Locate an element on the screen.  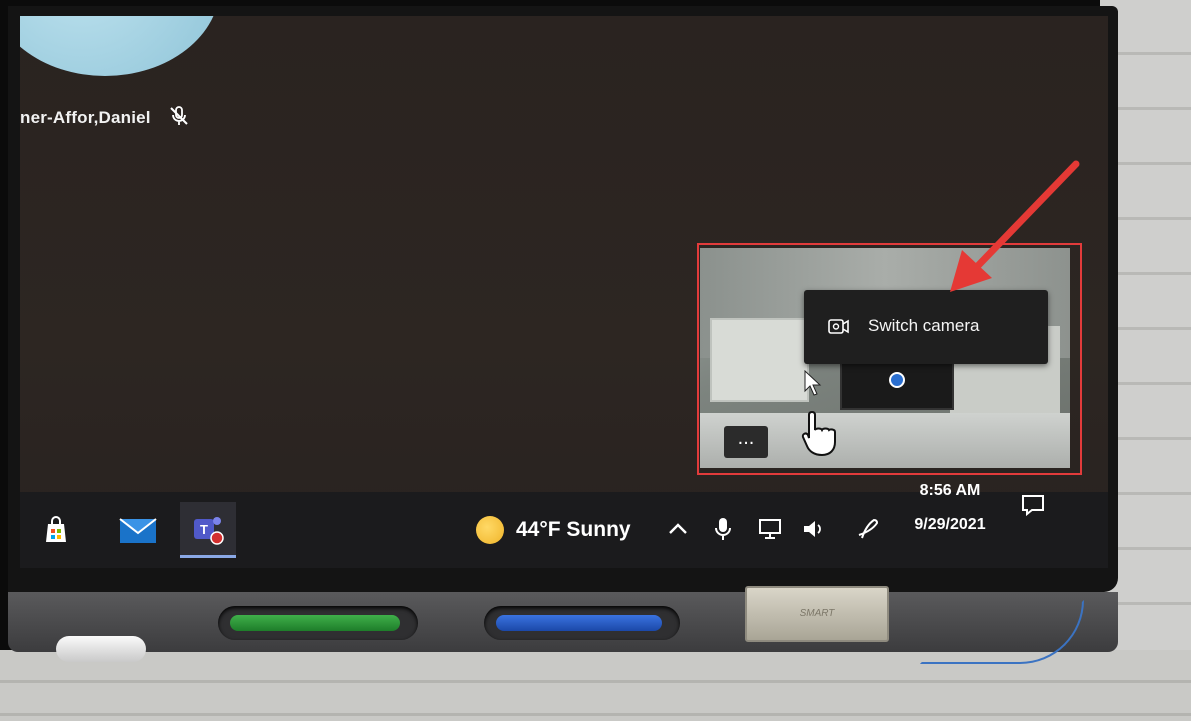
clock-date: 9/29/2021 is located at coordinates (950, 524).